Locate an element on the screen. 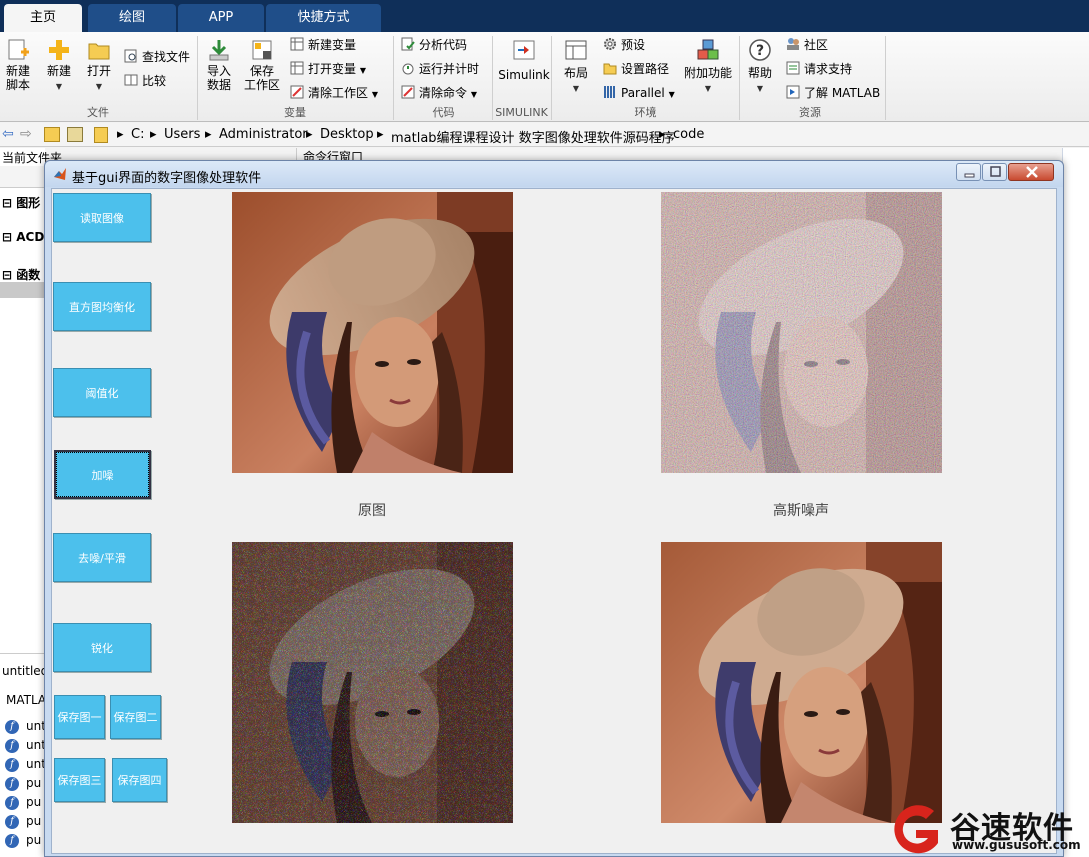 The height and width of the screenshot is (857, 1089). import-icon is located at coordinates (219, 50).